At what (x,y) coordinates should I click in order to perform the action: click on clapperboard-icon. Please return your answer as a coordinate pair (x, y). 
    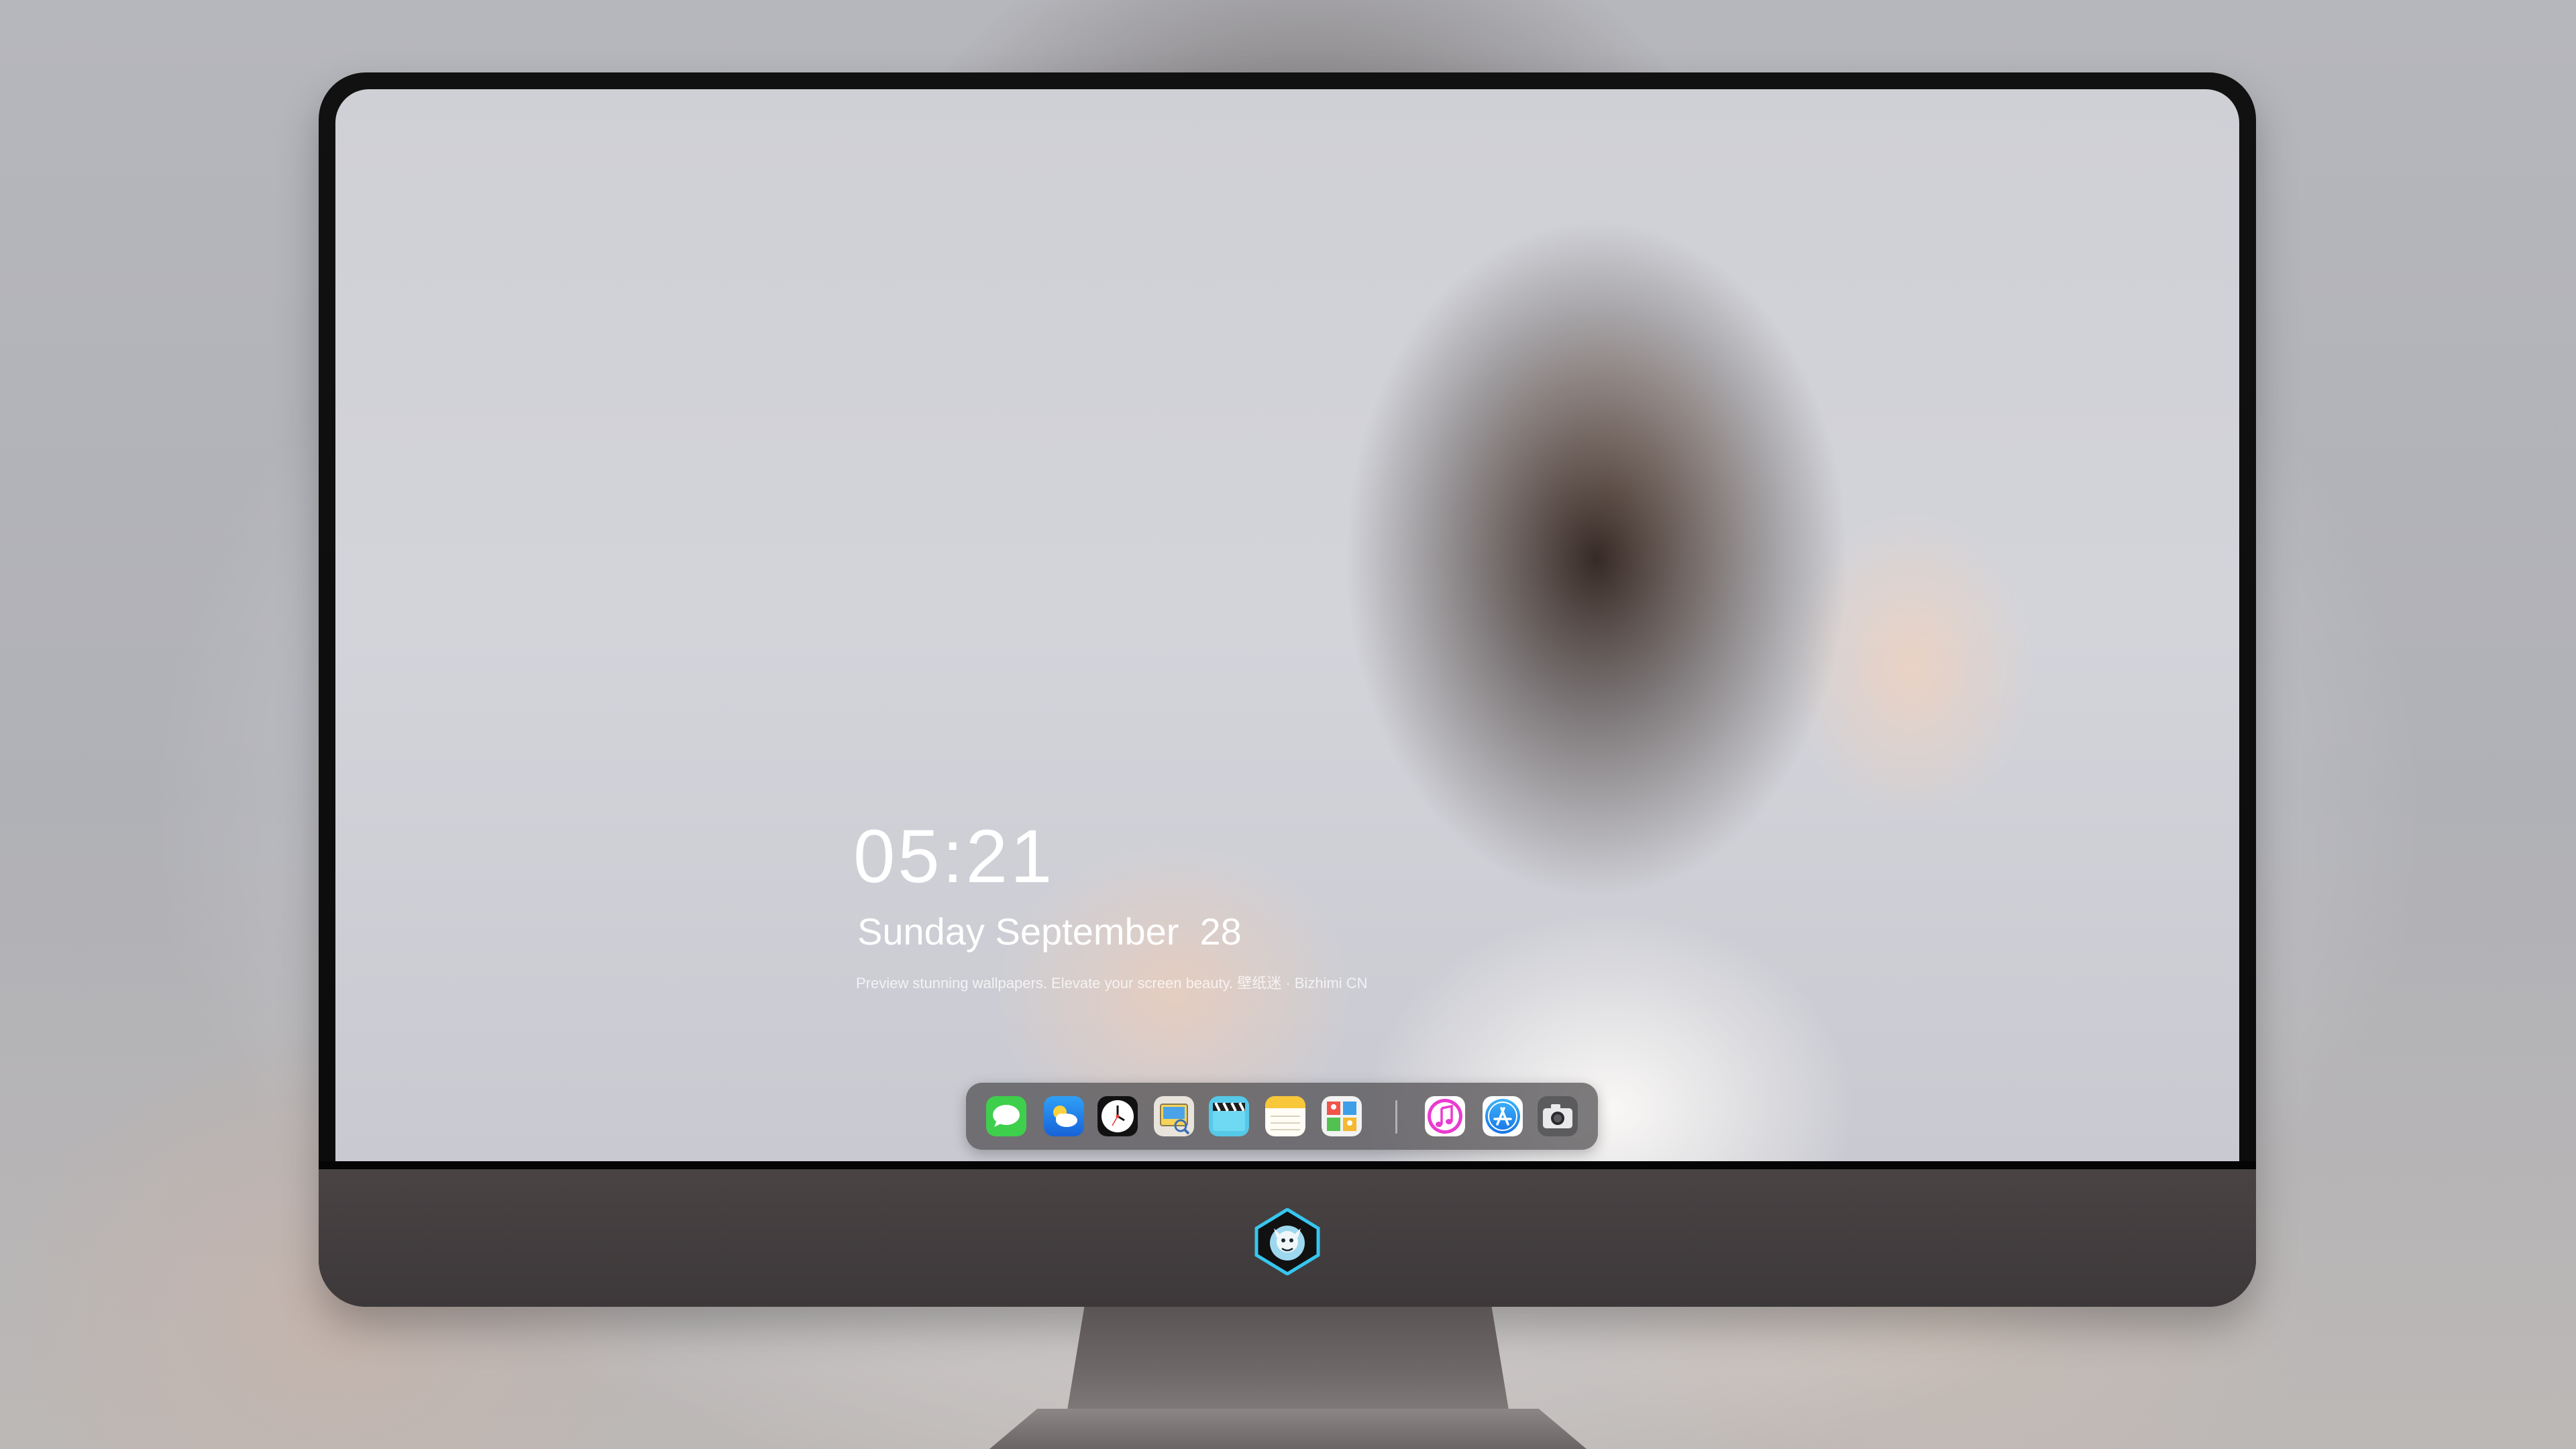
    Looking at the image, I should click on (1229, 1116).